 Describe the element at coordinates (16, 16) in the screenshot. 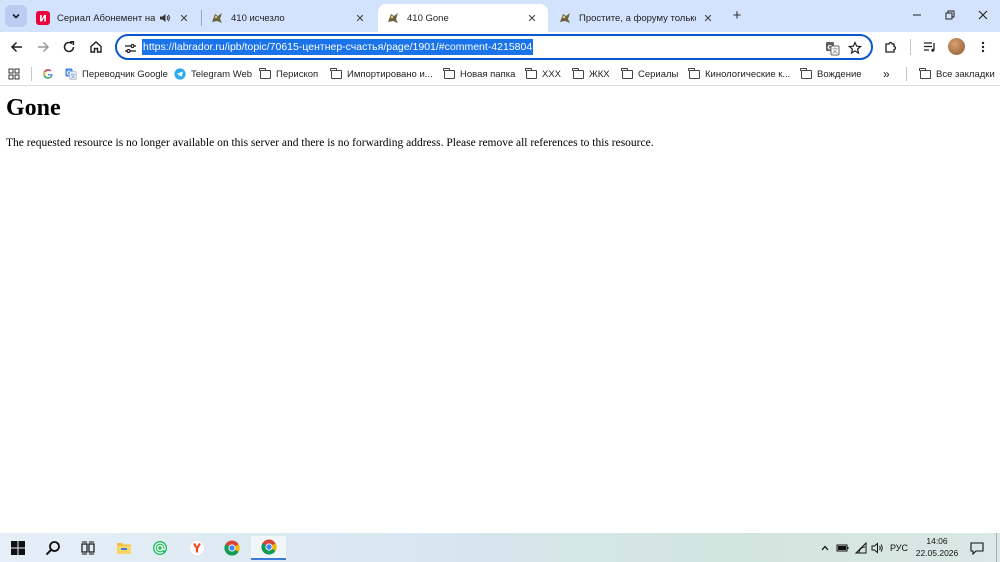

I see `tab-search-button` at that location.